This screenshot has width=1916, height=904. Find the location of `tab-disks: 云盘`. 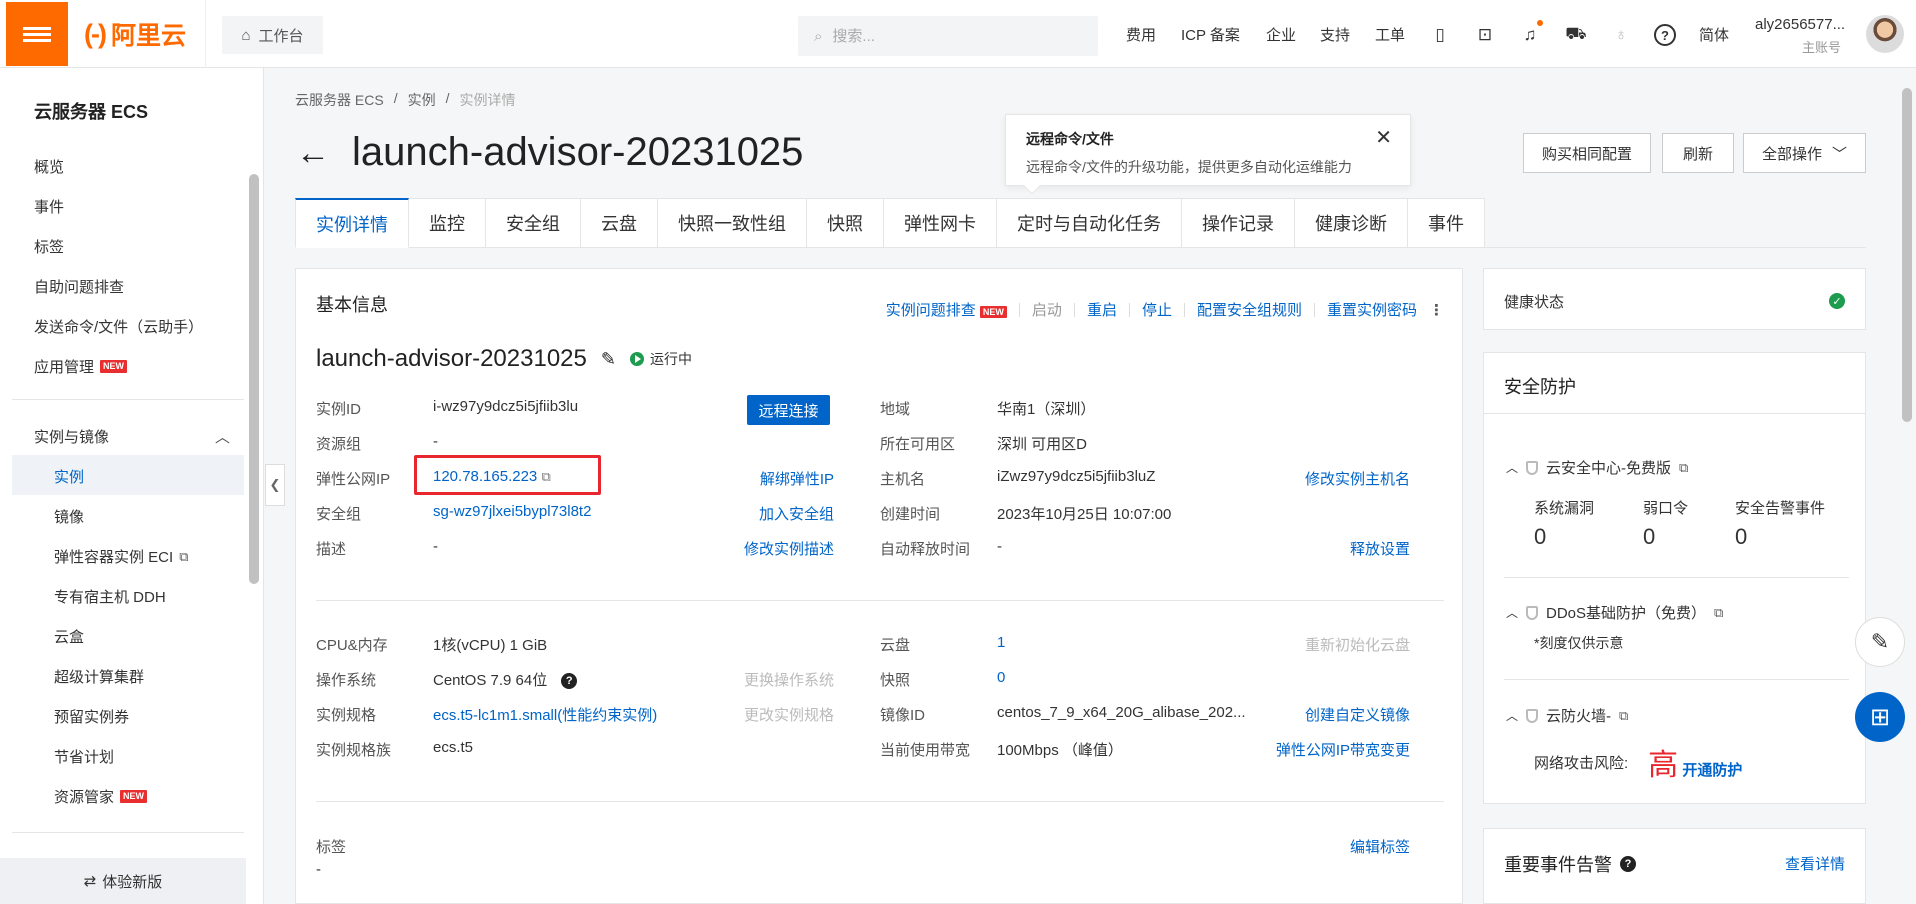

tab-disks: 云盘 is located at coordinates (619, 223).